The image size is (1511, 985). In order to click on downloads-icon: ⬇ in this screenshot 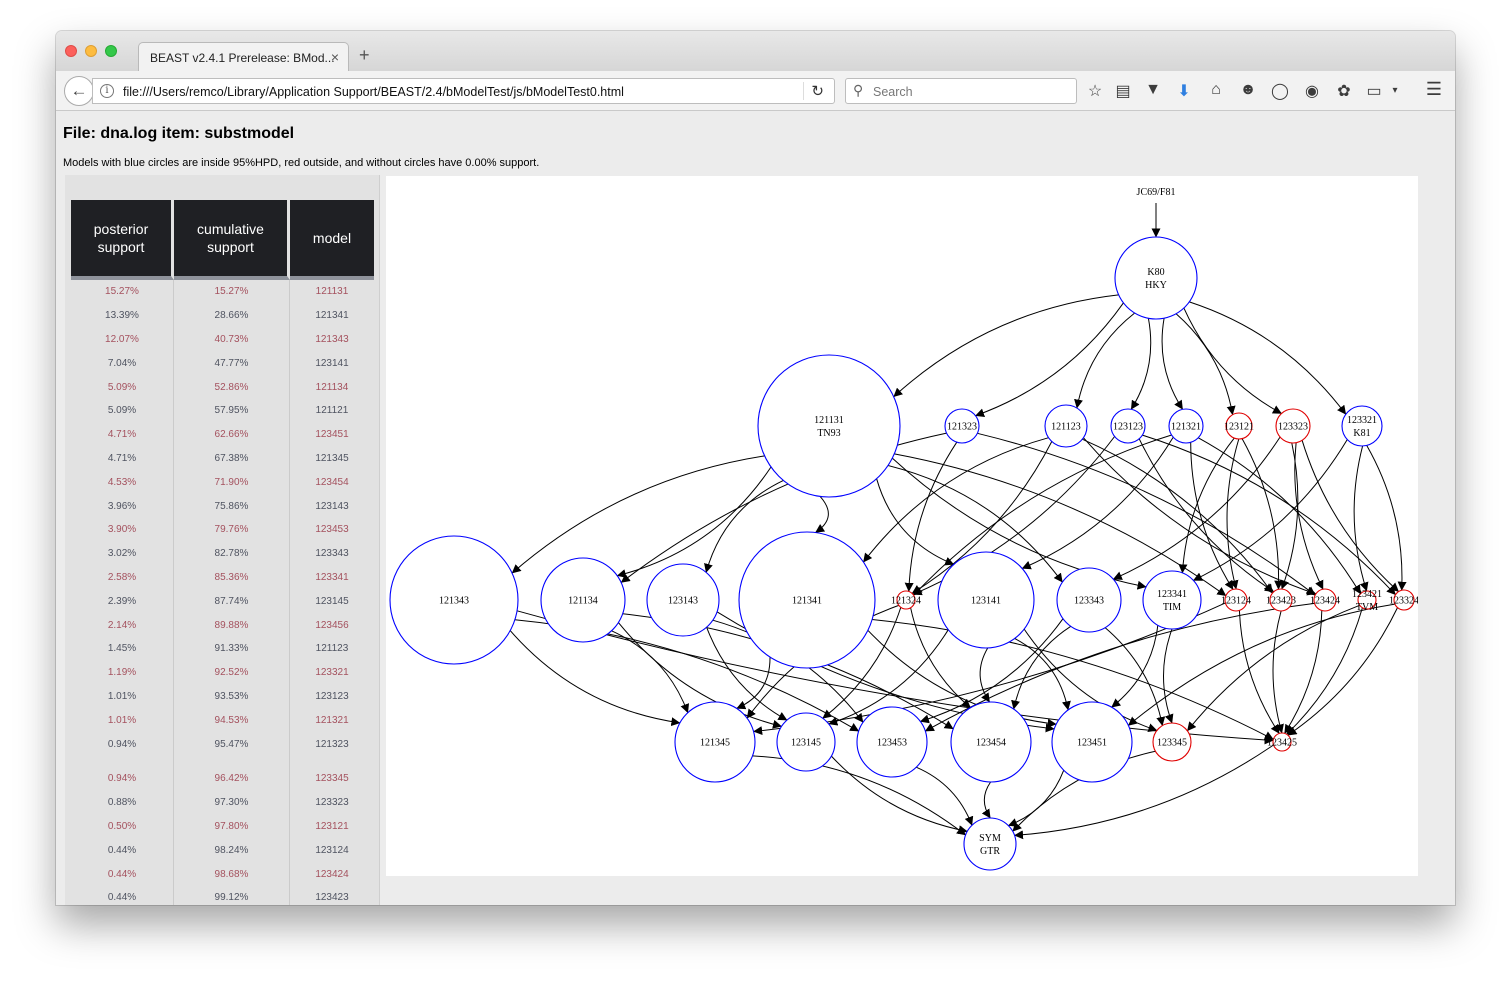, I will do `click(1184, 91)`.